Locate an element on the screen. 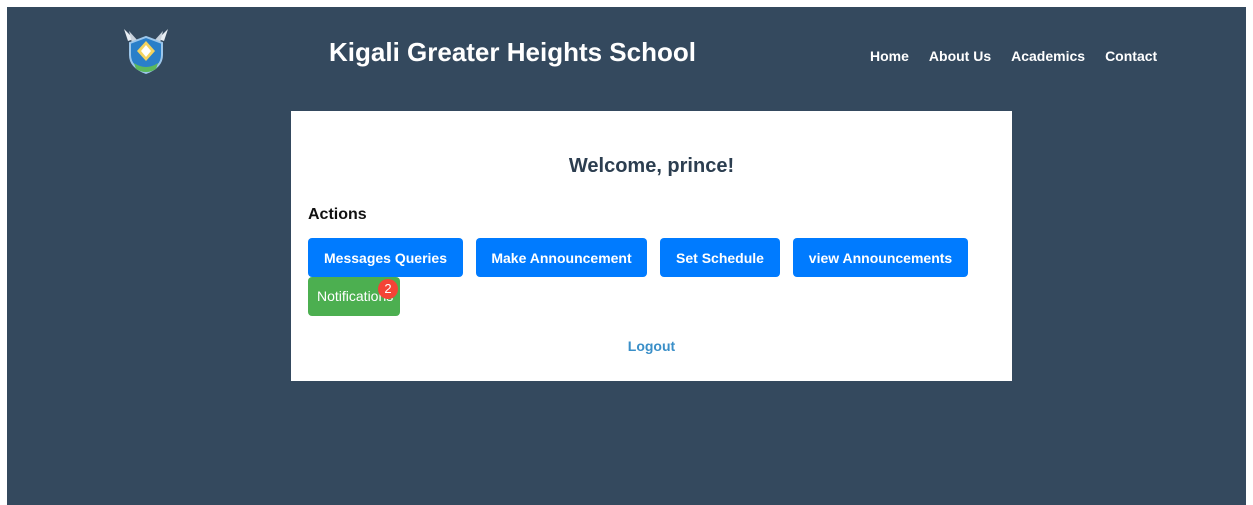 The height and width of the screenshot is (505, 1253). view-announcements-button: view Announcements is located at coordinates (880, 257).